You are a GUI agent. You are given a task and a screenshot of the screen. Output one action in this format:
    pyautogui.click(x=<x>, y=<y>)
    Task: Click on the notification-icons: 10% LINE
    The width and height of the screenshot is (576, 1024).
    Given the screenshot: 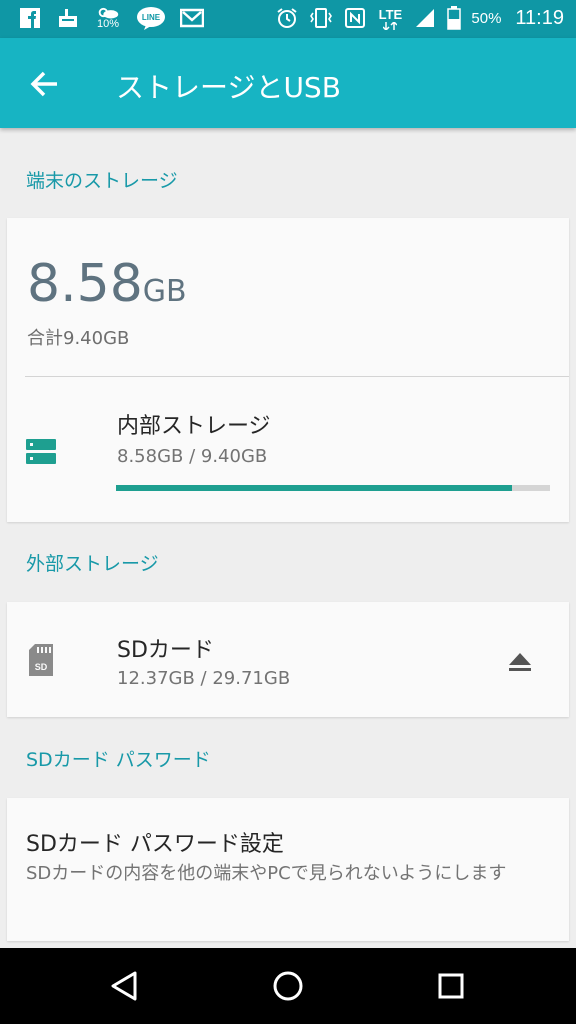 What is the action you would take?
    pyautogui.click(x=111, y=18)
    